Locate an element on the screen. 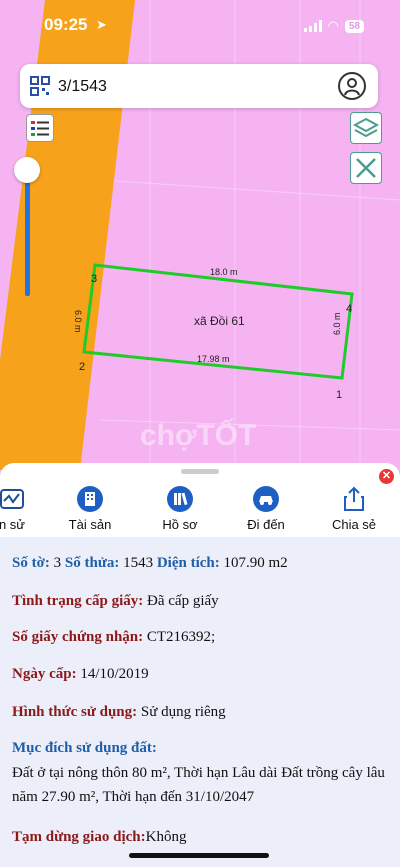 The image size is (400, 867). parcel-number: 1543 is located at coordinates (138, 563).